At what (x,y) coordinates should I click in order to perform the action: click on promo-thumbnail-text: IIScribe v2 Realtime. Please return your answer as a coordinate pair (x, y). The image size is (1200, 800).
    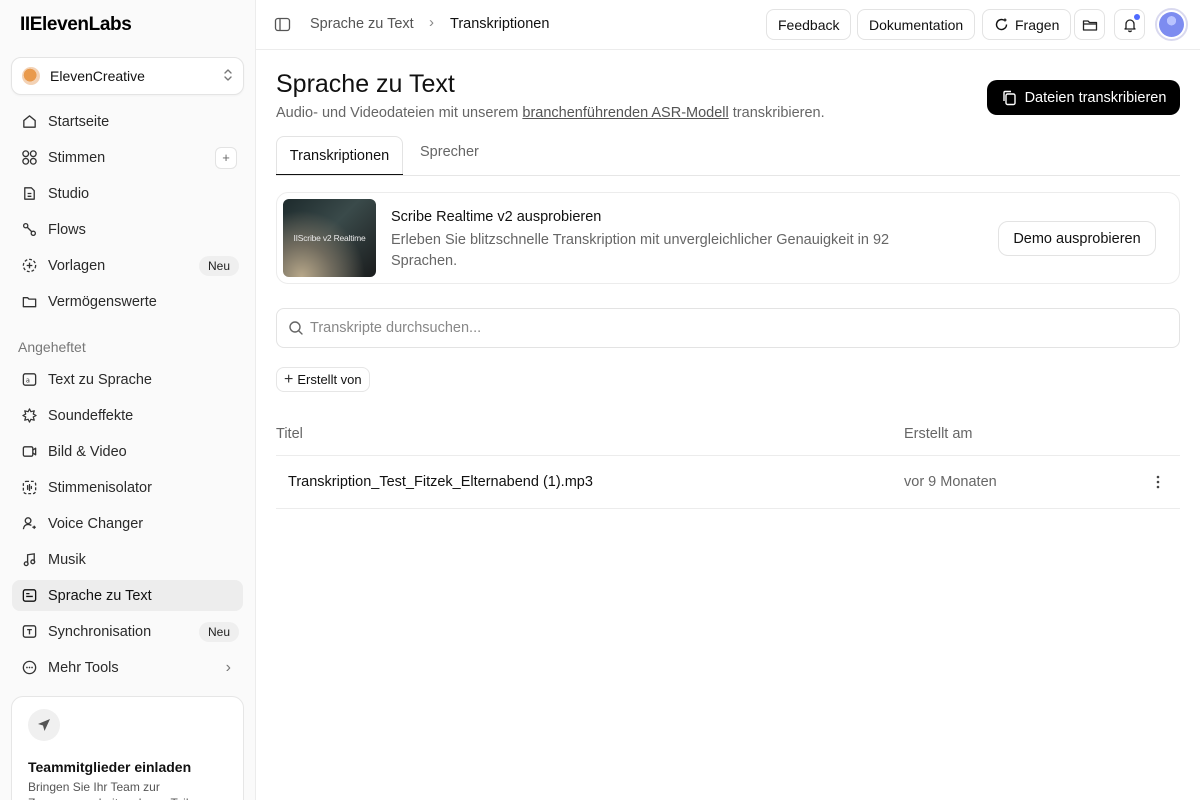
    Looking at the image, I should click on (329, 238).